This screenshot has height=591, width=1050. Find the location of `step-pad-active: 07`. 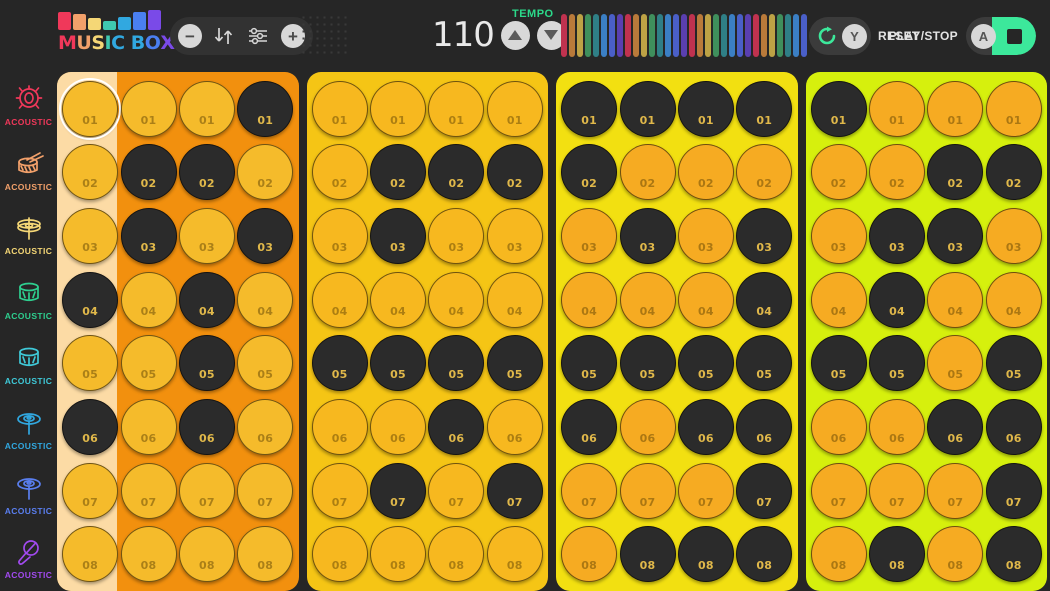

step-pad-active: 07 is located at coordinates (398, 490).